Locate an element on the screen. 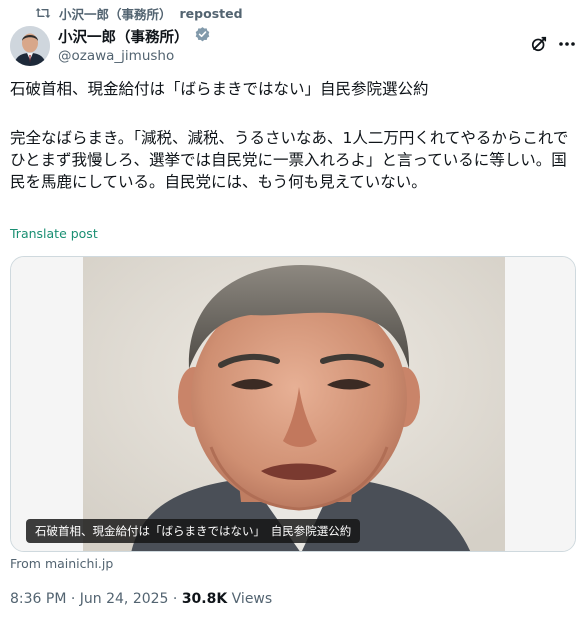 This screenshot has width=587, height=622. author-info: 小沢一郎（事務所） @ozawa_jimusho is located at coordinates (134, 45).